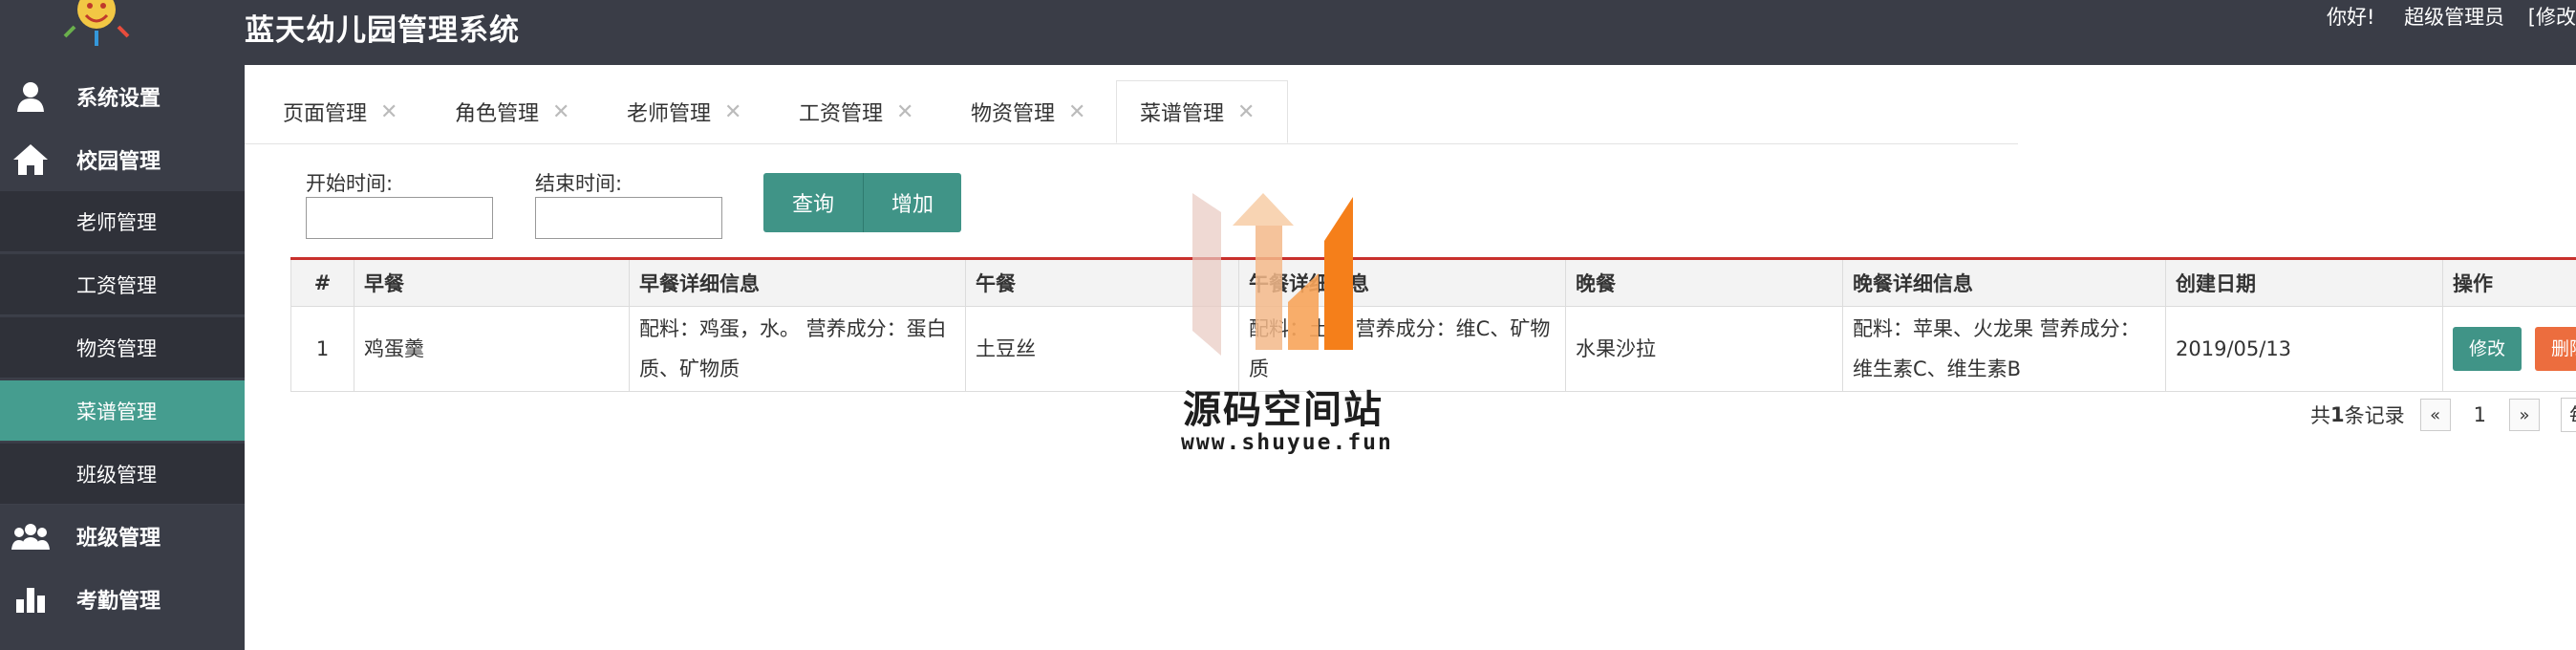  Describe the element at coordinates (2435, 415) in the screenshot. I see `prev-page-button: «` at that location.